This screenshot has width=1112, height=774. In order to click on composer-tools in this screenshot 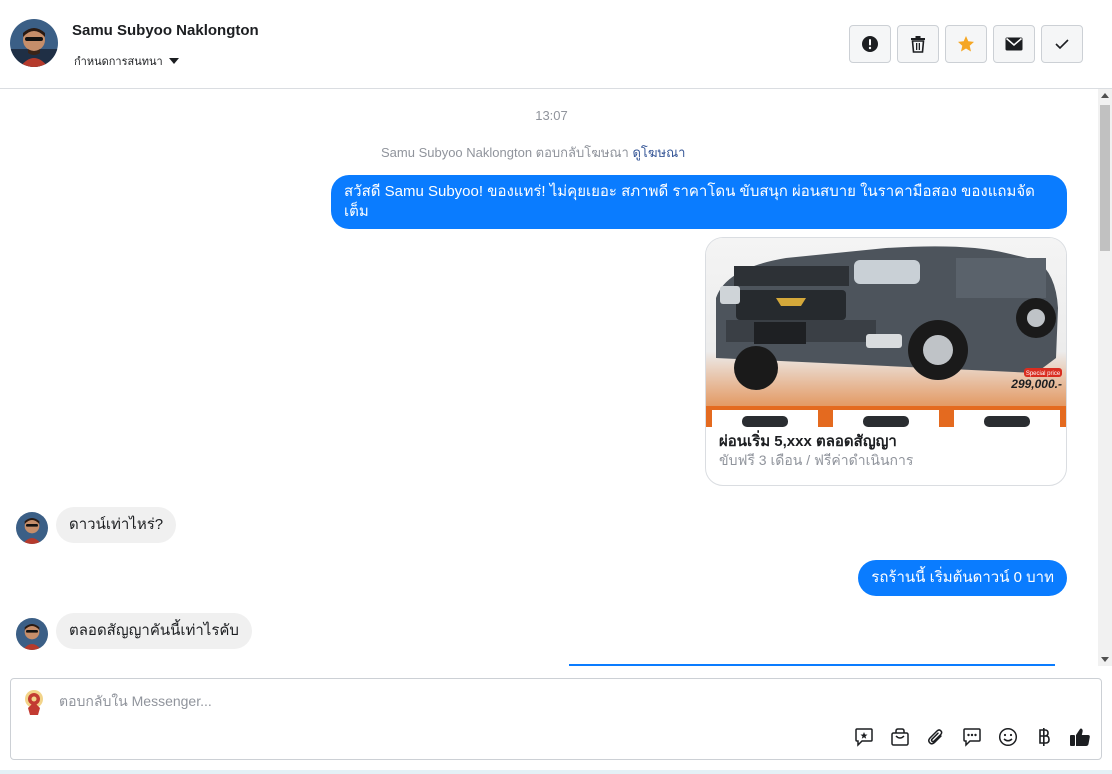, I will do `click(972, 737)`.